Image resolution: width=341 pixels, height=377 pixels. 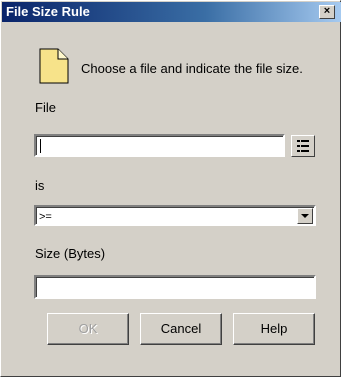 What do you see at coordinates (88, 329) in the screenshot?
I see `ok-button: OK` at bounding box center [88, 329].